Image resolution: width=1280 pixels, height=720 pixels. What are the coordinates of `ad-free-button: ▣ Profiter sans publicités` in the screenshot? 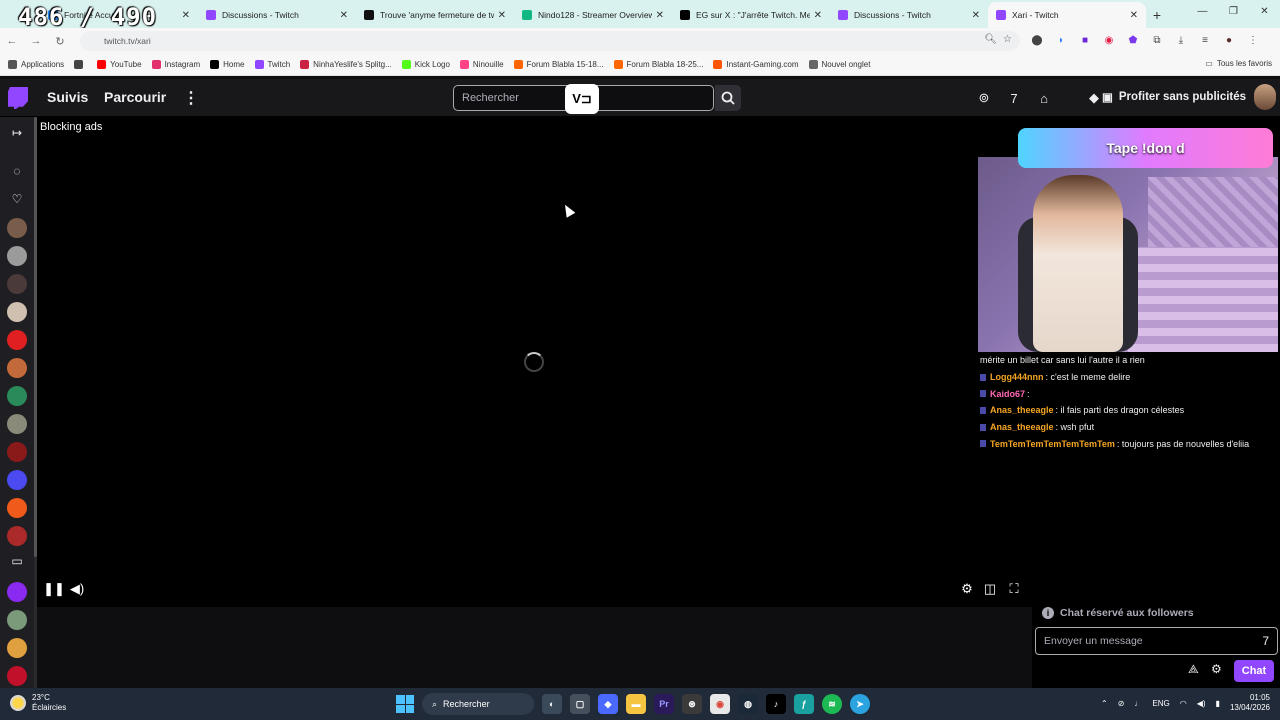 It's located at (1174, 97).